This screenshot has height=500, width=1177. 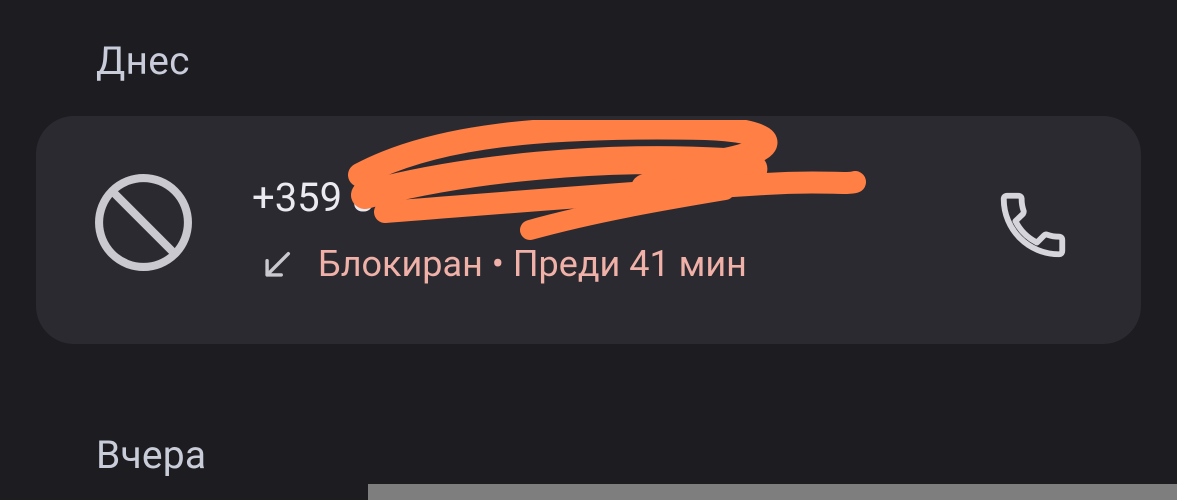 What do you see at coordinates (143, 222) in the screenshot?
I see `blocked-icon` at bounding box center [143, 222].